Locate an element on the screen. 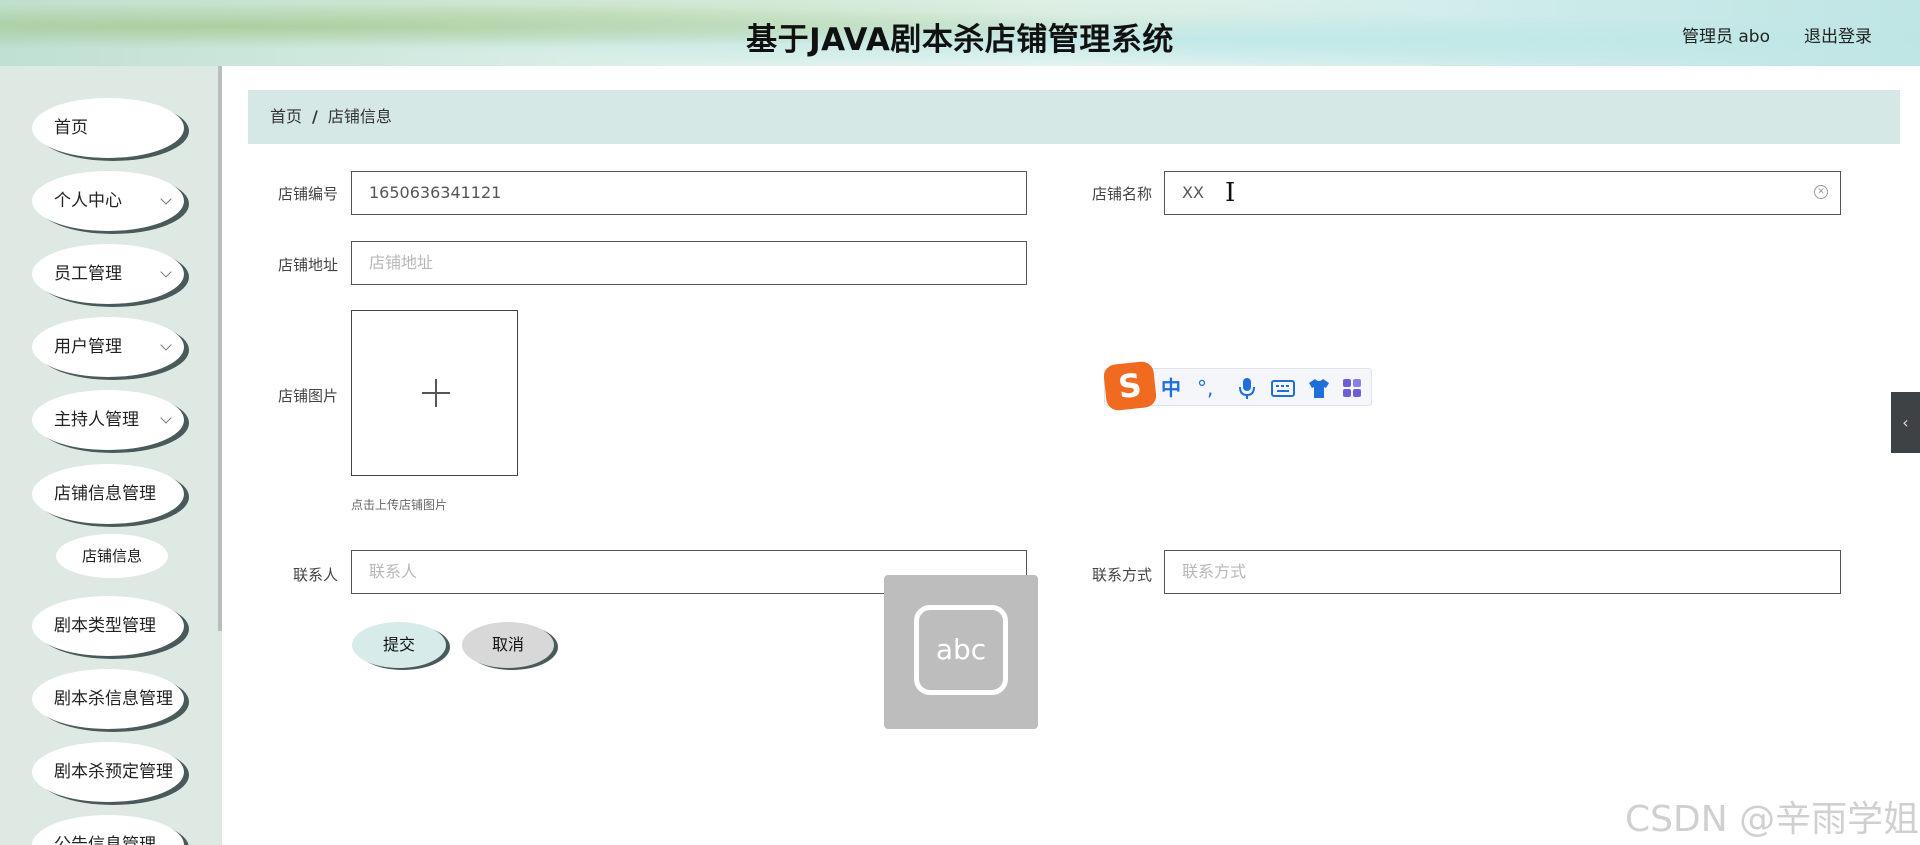  store-address-label: 店铺地址 is located at coordinates (307, 265).